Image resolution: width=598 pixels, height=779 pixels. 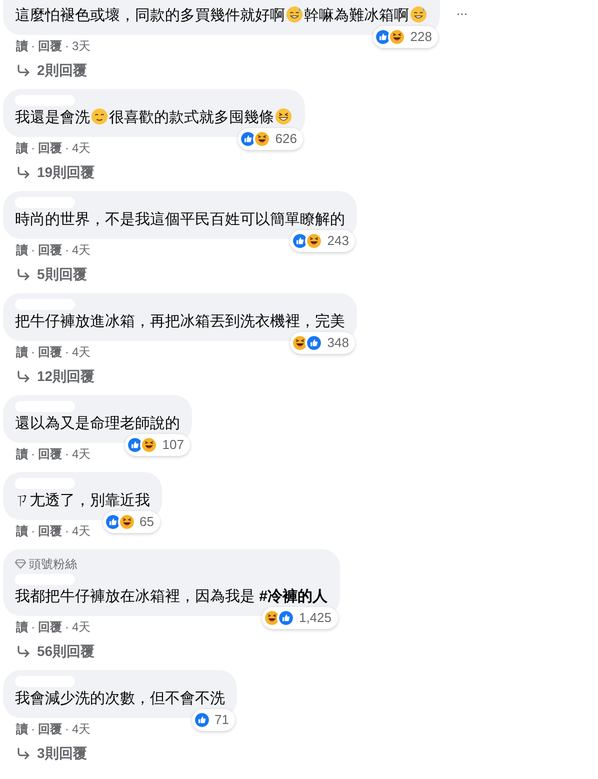 What do you see at coordinates (173, 445) in the screenshot?
I see `reaction-count: 107` at bounding box center [173, 445].